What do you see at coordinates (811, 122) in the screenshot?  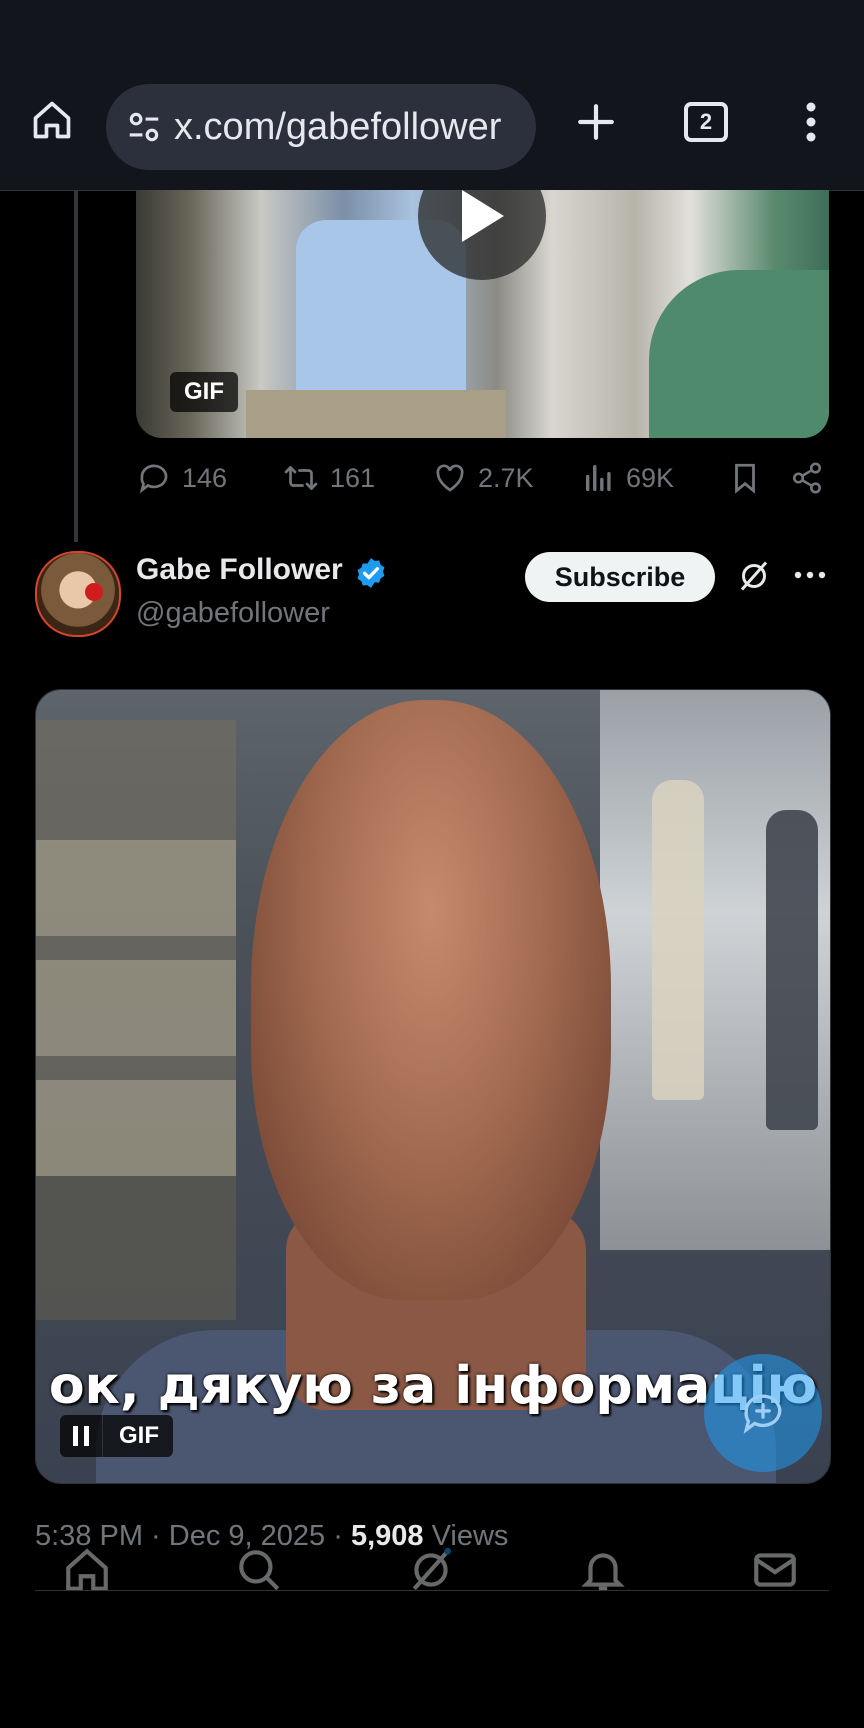 I see `menu-icon` at bounding box center [811, 122].